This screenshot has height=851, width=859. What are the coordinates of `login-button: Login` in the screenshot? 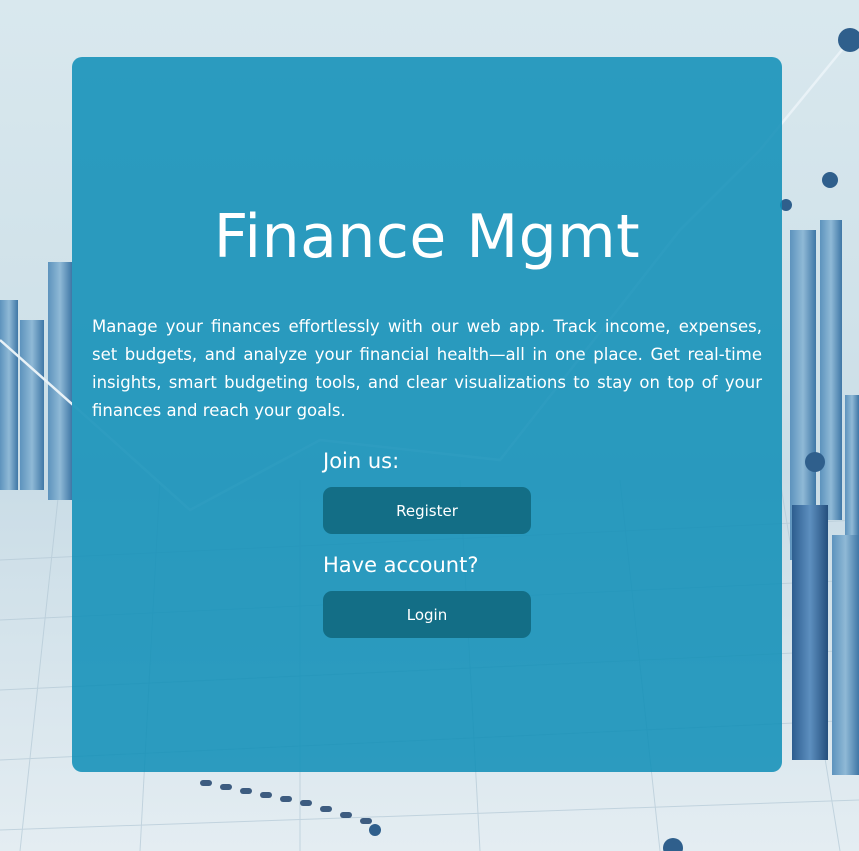 It's located at (427, 614).